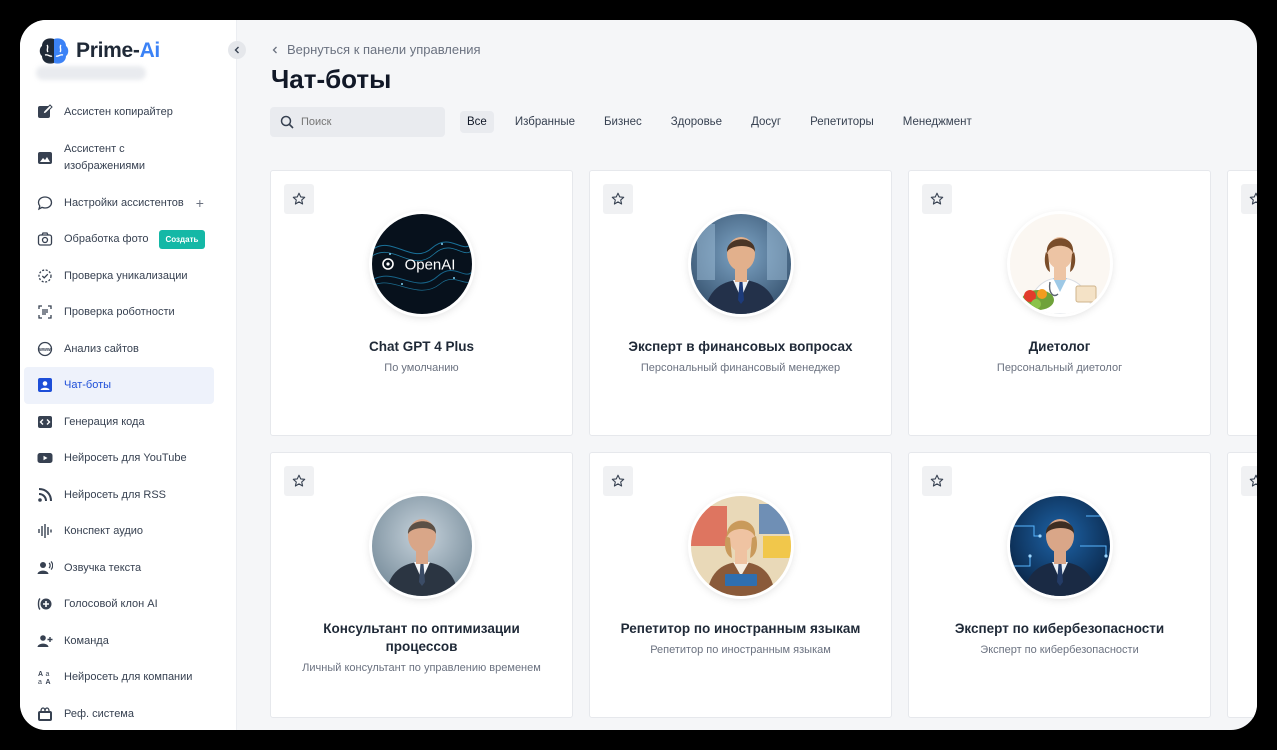 The height and width of the screenshot is (750, 1277). Describe the element at coordinates (1059, 628) in the screenshot. I see `chatbot-title: Эксперт по кибербезопасности` at that location.